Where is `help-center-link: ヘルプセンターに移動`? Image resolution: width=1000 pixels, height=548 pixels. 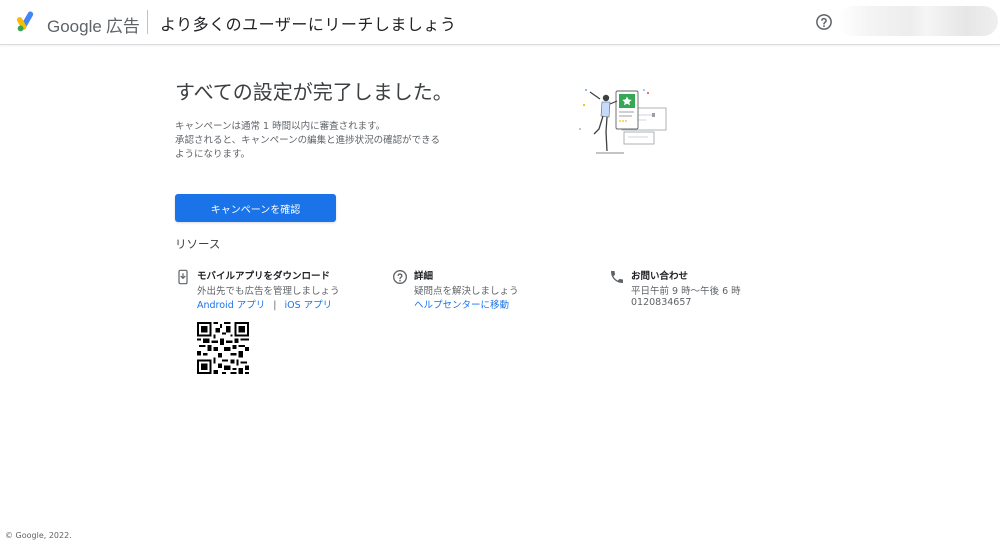
help-center-link: ヘルプセンターに移動 is located at coordinates (461, 305).